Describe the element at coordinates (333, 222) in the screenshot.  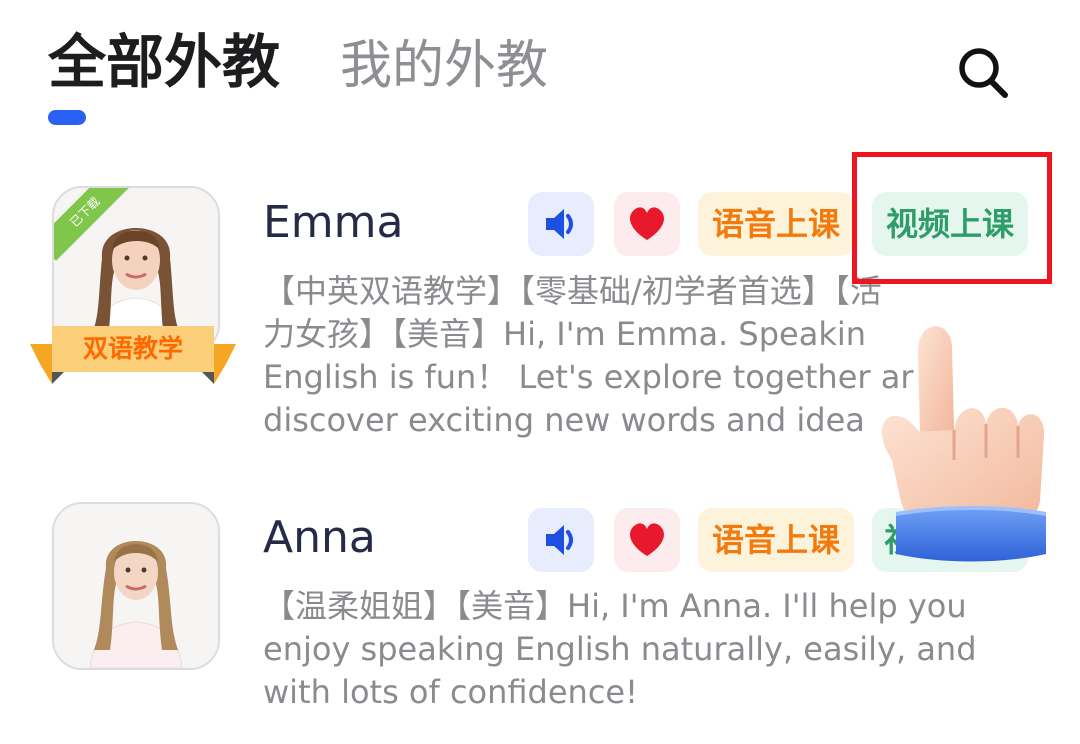
I see `teacher-name: Emma` at that location.